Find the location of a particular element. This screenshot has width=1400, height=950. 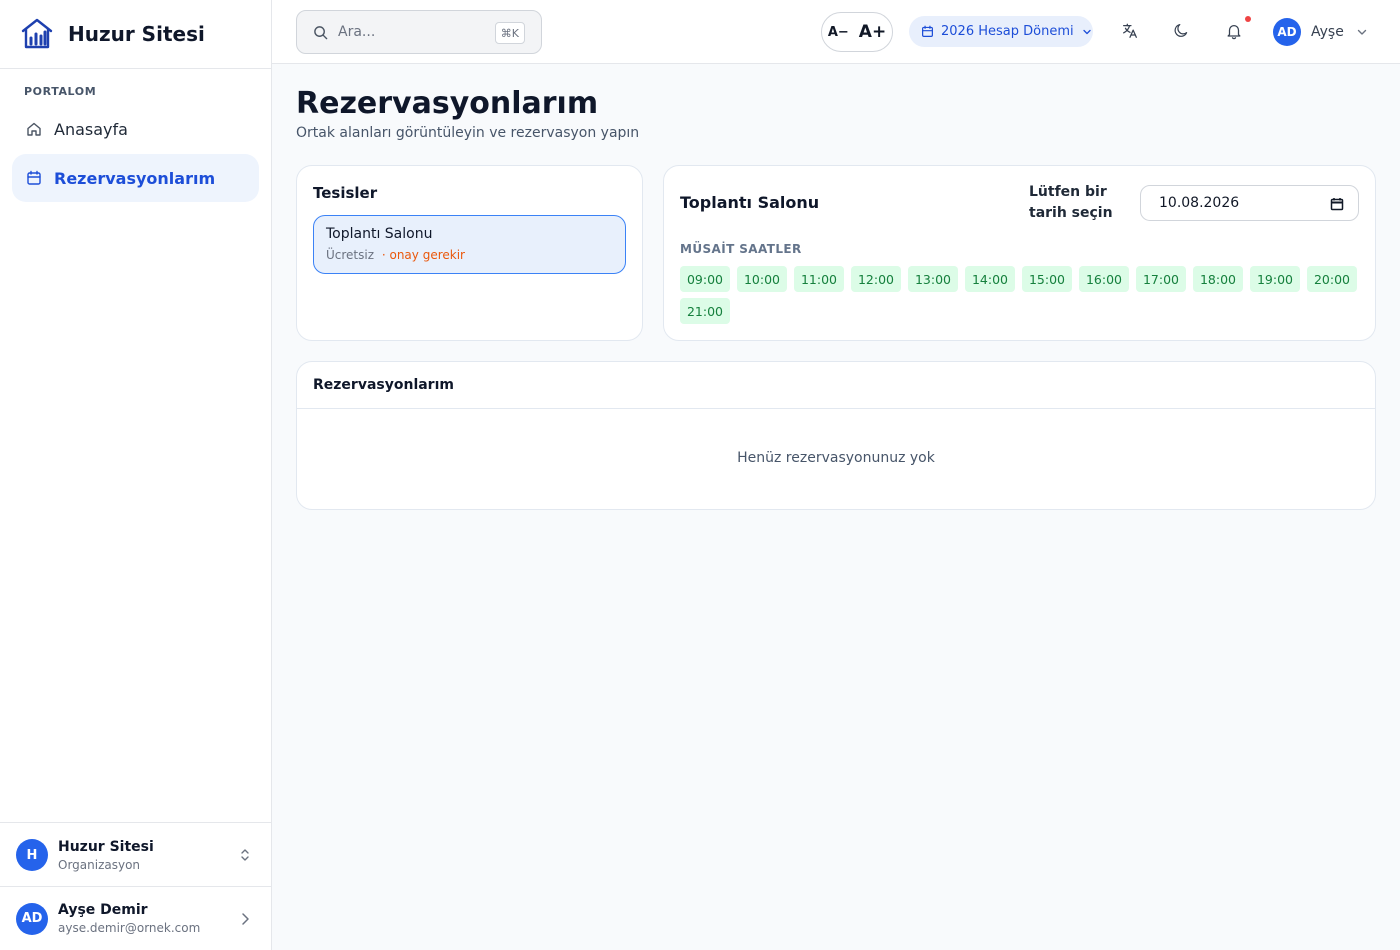

sidebar-item-home: Anasayfa is located at coordinates (135, 129).